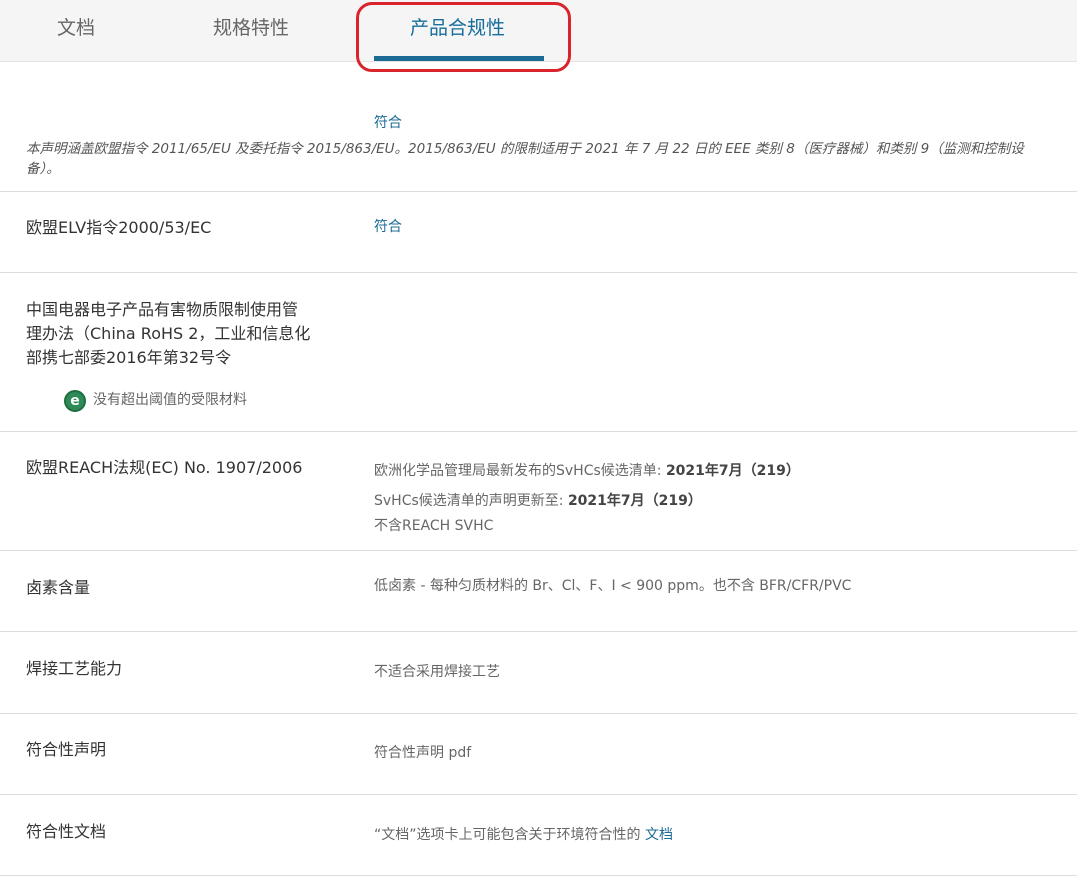  Describe the element at coordinates (74, 668) in the screenshot. I see `solder-label: 焊接工艺能力` at that location.